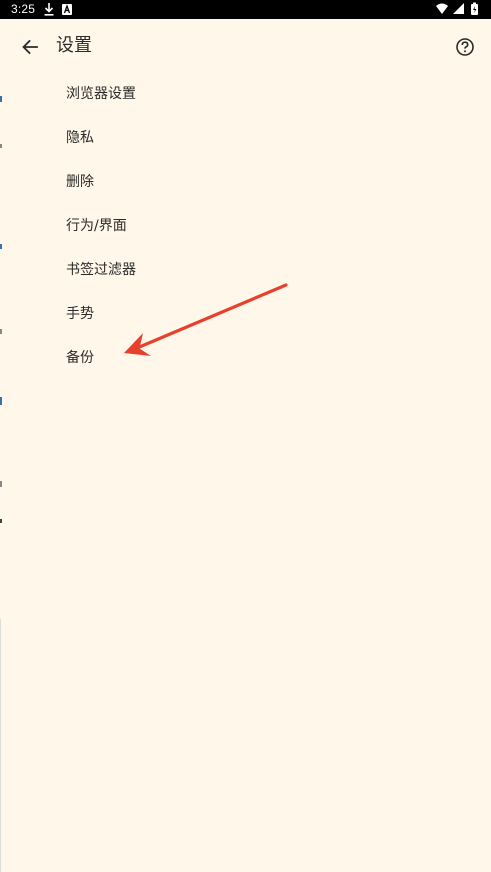  What do you see at coordinates (245, 94) in the screenshot?
I see `settings-item-browser: 浏览器设置` at bounding box center [245, 94].